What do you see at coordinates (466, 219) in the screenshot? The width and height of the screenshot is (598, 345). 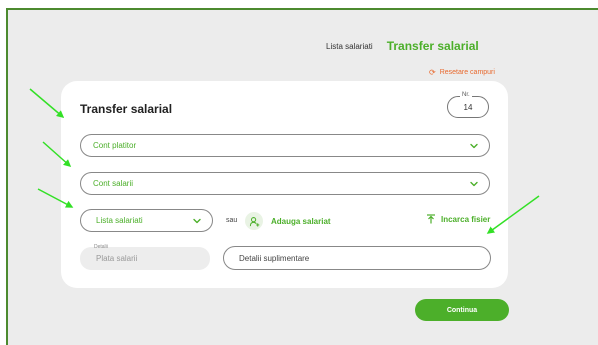 I see `upload-file-label: Incarca fisier` at bounding box center [466, 219].